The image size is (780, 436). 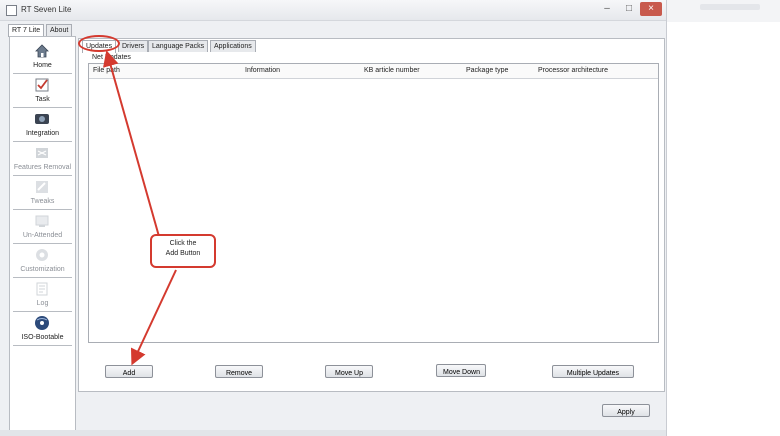 I want to click on annotation-arrows, so click(x=140, y=208).